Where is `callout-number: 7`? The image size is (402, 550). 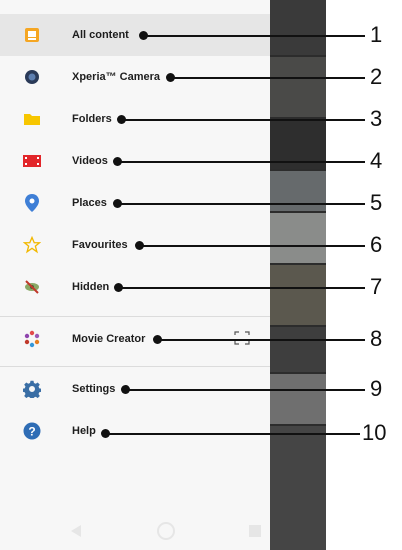 callout-number: 7 is located at coordinates (376, 286).